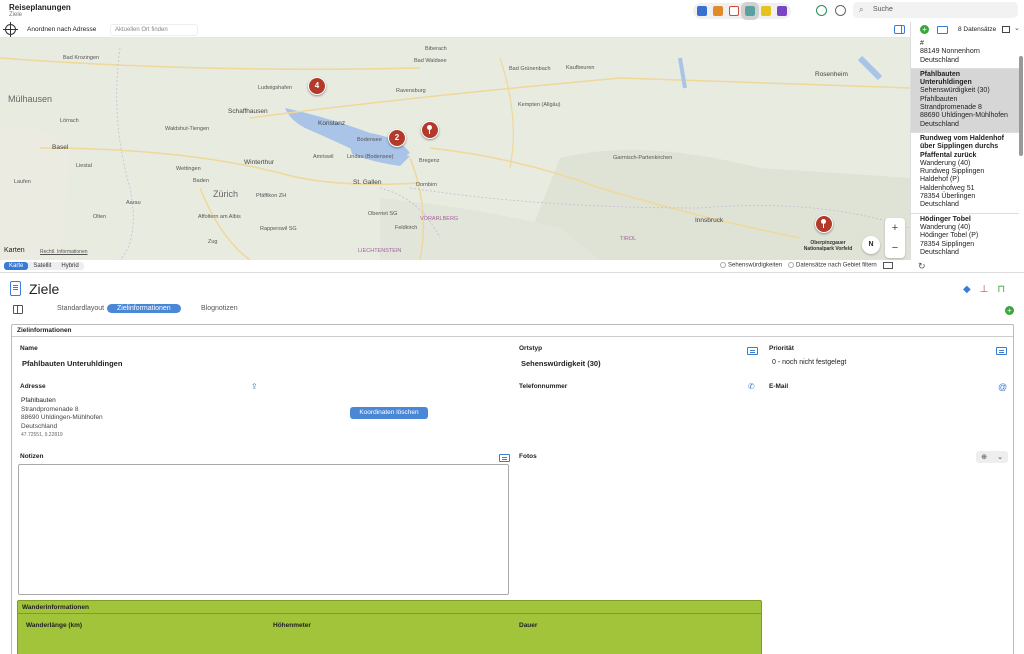  I want to click on zoom-out-button: −, so click(895, 248).